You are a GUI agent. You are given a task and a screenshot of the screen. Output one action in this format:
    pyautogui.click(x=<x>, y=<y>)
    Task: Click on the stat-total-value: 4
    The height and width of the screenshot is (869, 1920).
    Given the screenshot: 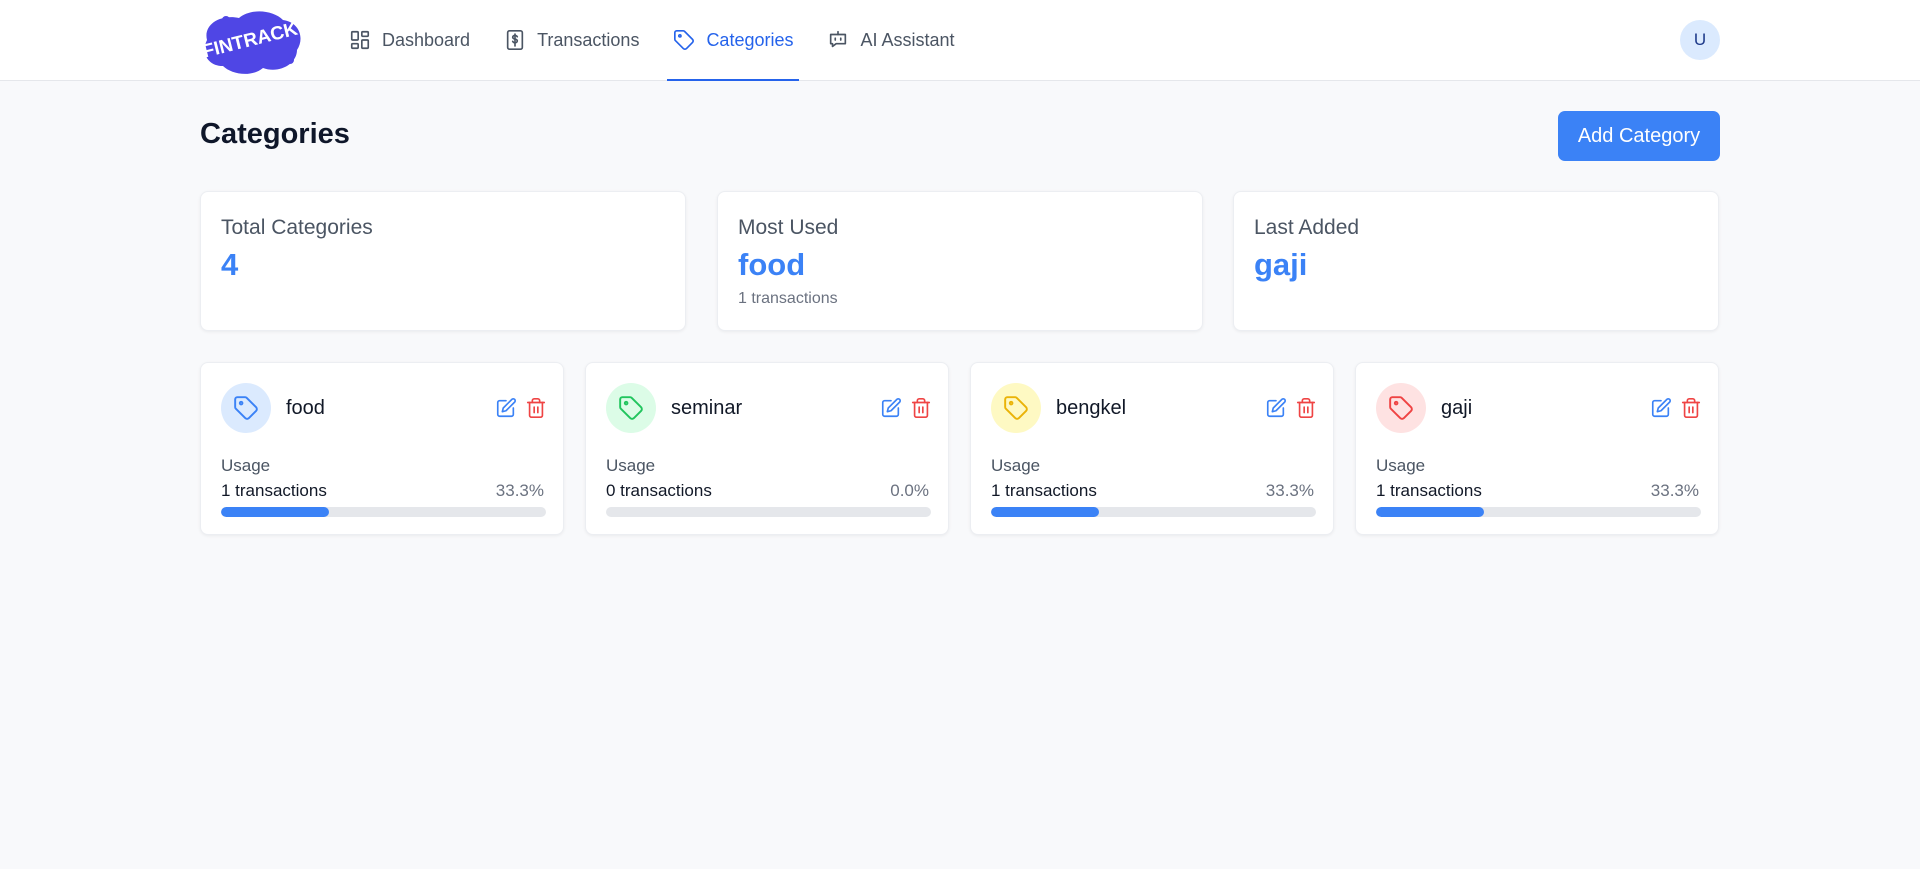 What is the action you would take?
    pyautogui.click(x=230, y=264)
    